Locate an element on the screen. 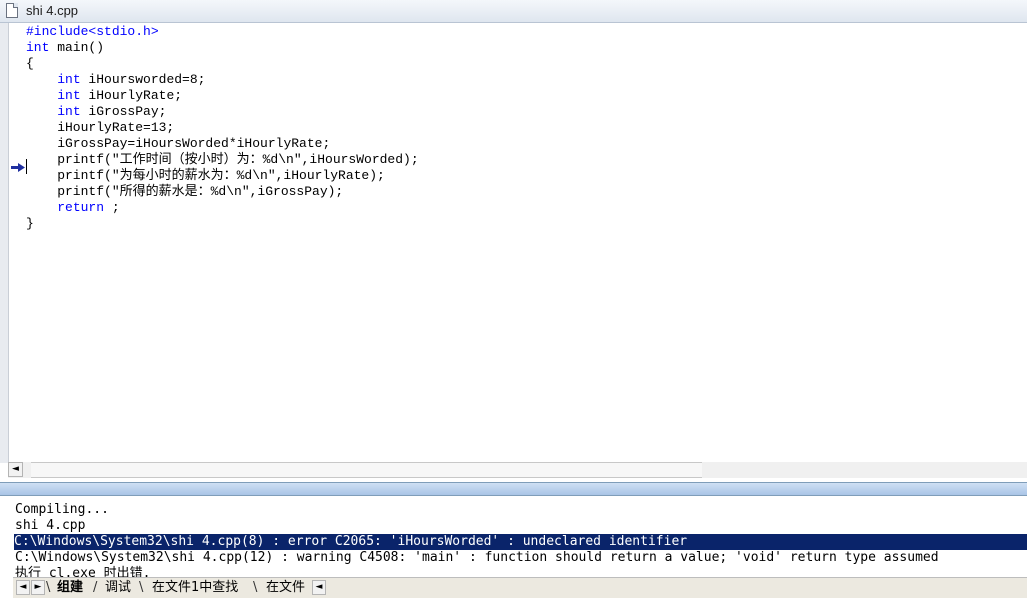 This screenshot has width=1027, height=598. code-line: int main() is located at coordinates (222, 48).